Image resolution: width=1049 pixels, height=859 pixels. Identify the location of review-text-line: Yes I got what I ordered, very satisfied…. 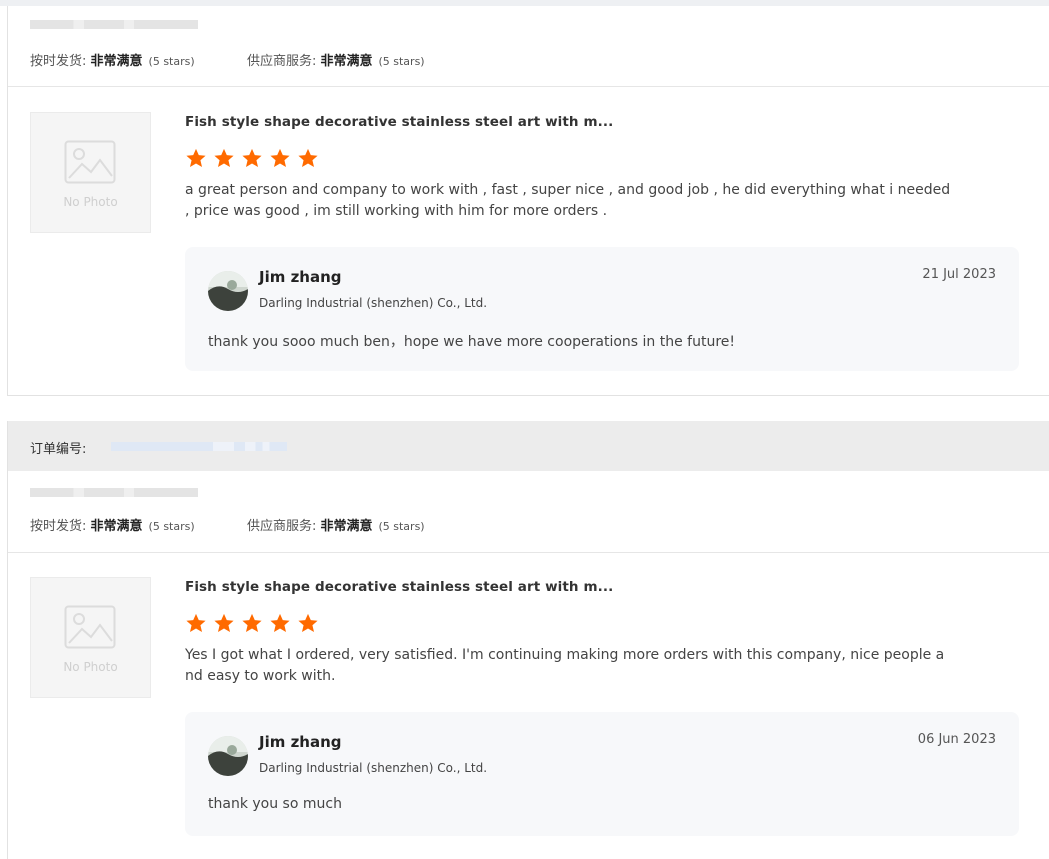
(565, 655).